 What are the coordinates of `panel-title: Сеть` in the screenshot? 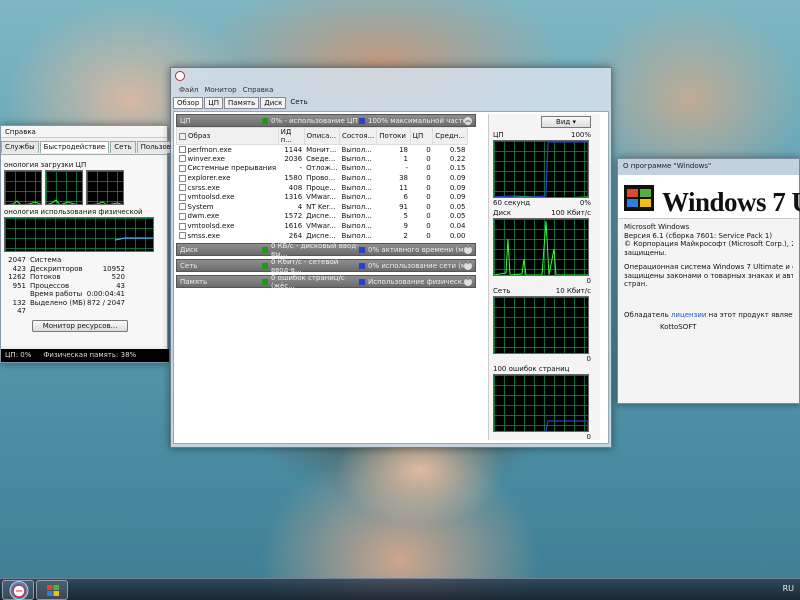 It's located at (189, 265).